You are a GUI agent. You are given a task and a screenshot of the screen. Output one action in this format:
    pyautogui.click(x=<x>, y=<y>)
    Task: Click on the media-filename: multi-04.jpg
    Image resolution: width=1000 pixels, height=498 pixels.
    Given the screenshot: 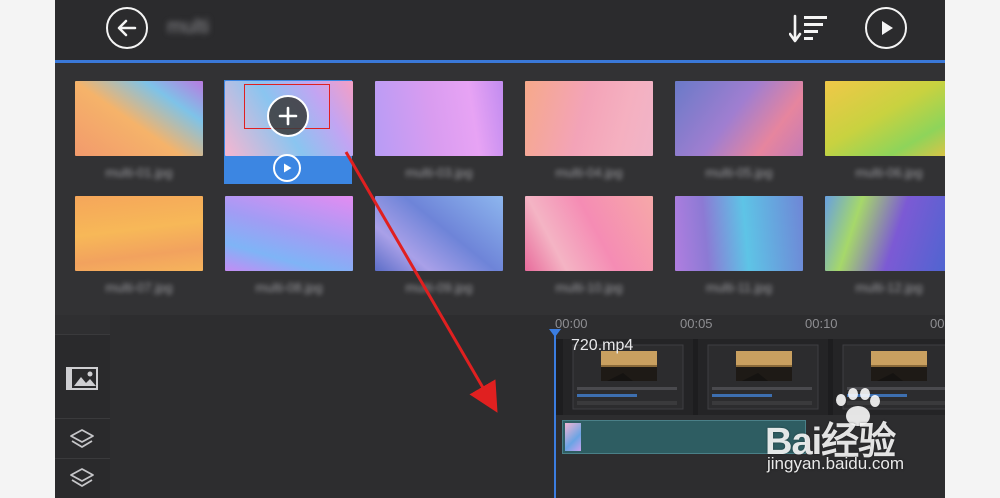 What is the action you would take?
    pyautogui.click(x=589, y=172)
    